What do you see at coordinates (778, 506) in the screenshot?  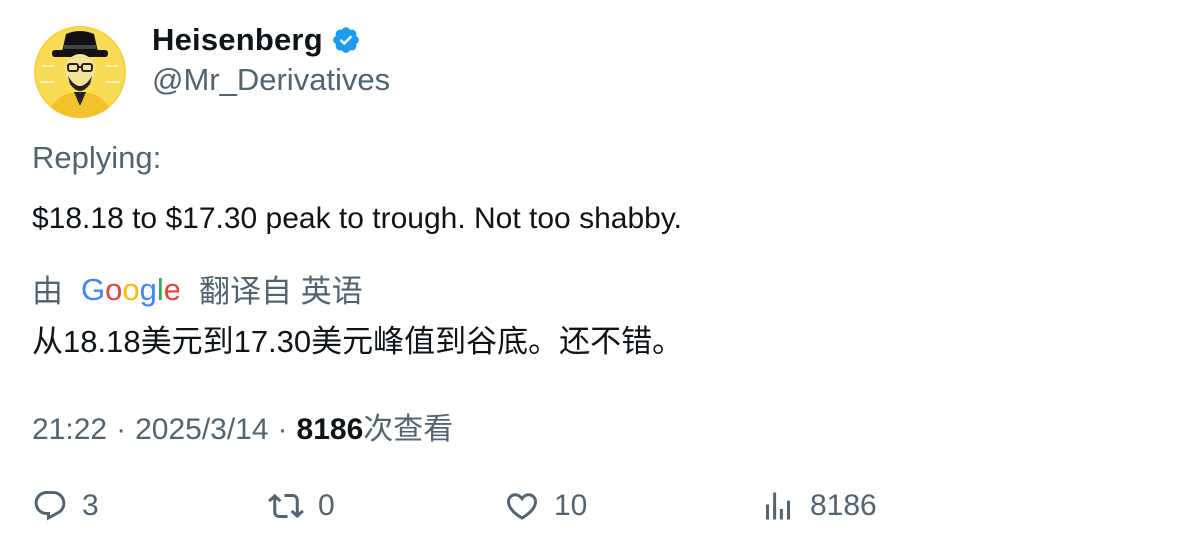 I see `bar-chart-icon` at bounding box center [778, 506].